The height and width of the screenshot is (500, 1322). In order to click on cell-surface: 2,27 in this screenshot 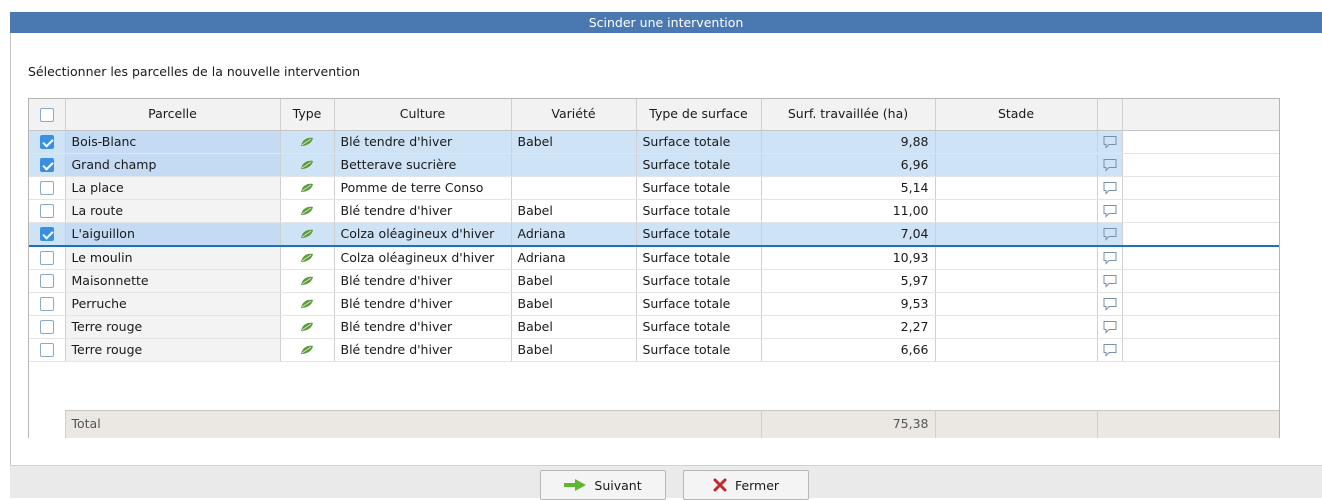, I will do `click(848, 327)`.